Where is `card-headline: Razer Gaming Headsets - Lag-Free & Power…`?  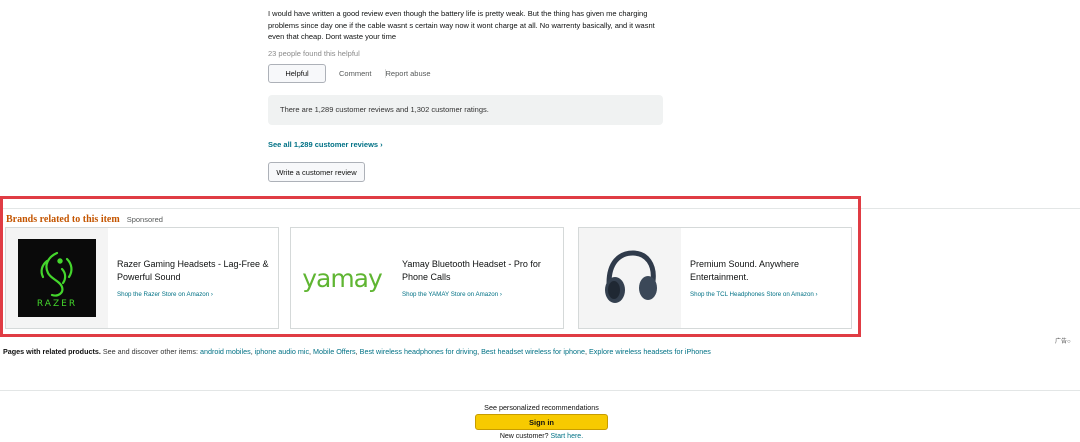 card-headline: Razer Gaming Headsets - Lag-Free & Power… is located at coordinates (193, 270).